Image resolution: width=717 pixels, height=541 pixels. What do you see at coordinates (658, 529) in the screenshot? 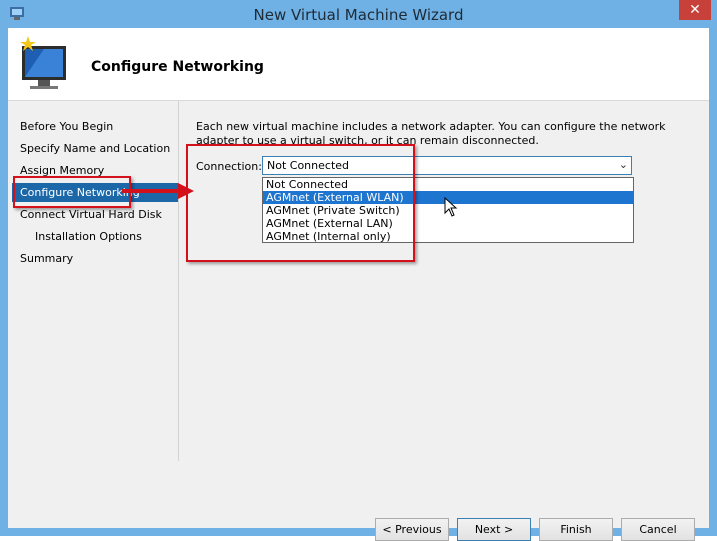
I see `cancel-button: Cancel` at bounding box center [658, 529].